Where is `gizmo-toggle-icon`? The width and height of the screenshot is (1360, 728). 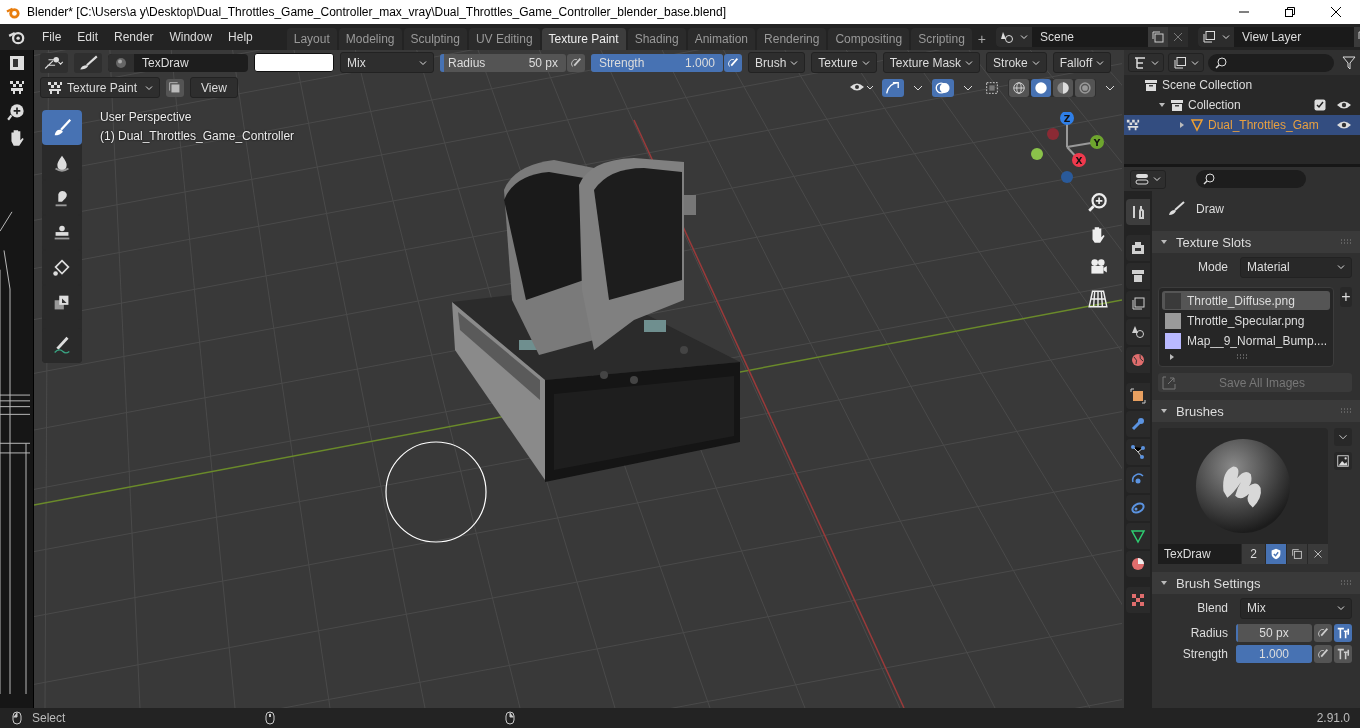
gizmo-toggle-icon is located at coordinates (893, 87).